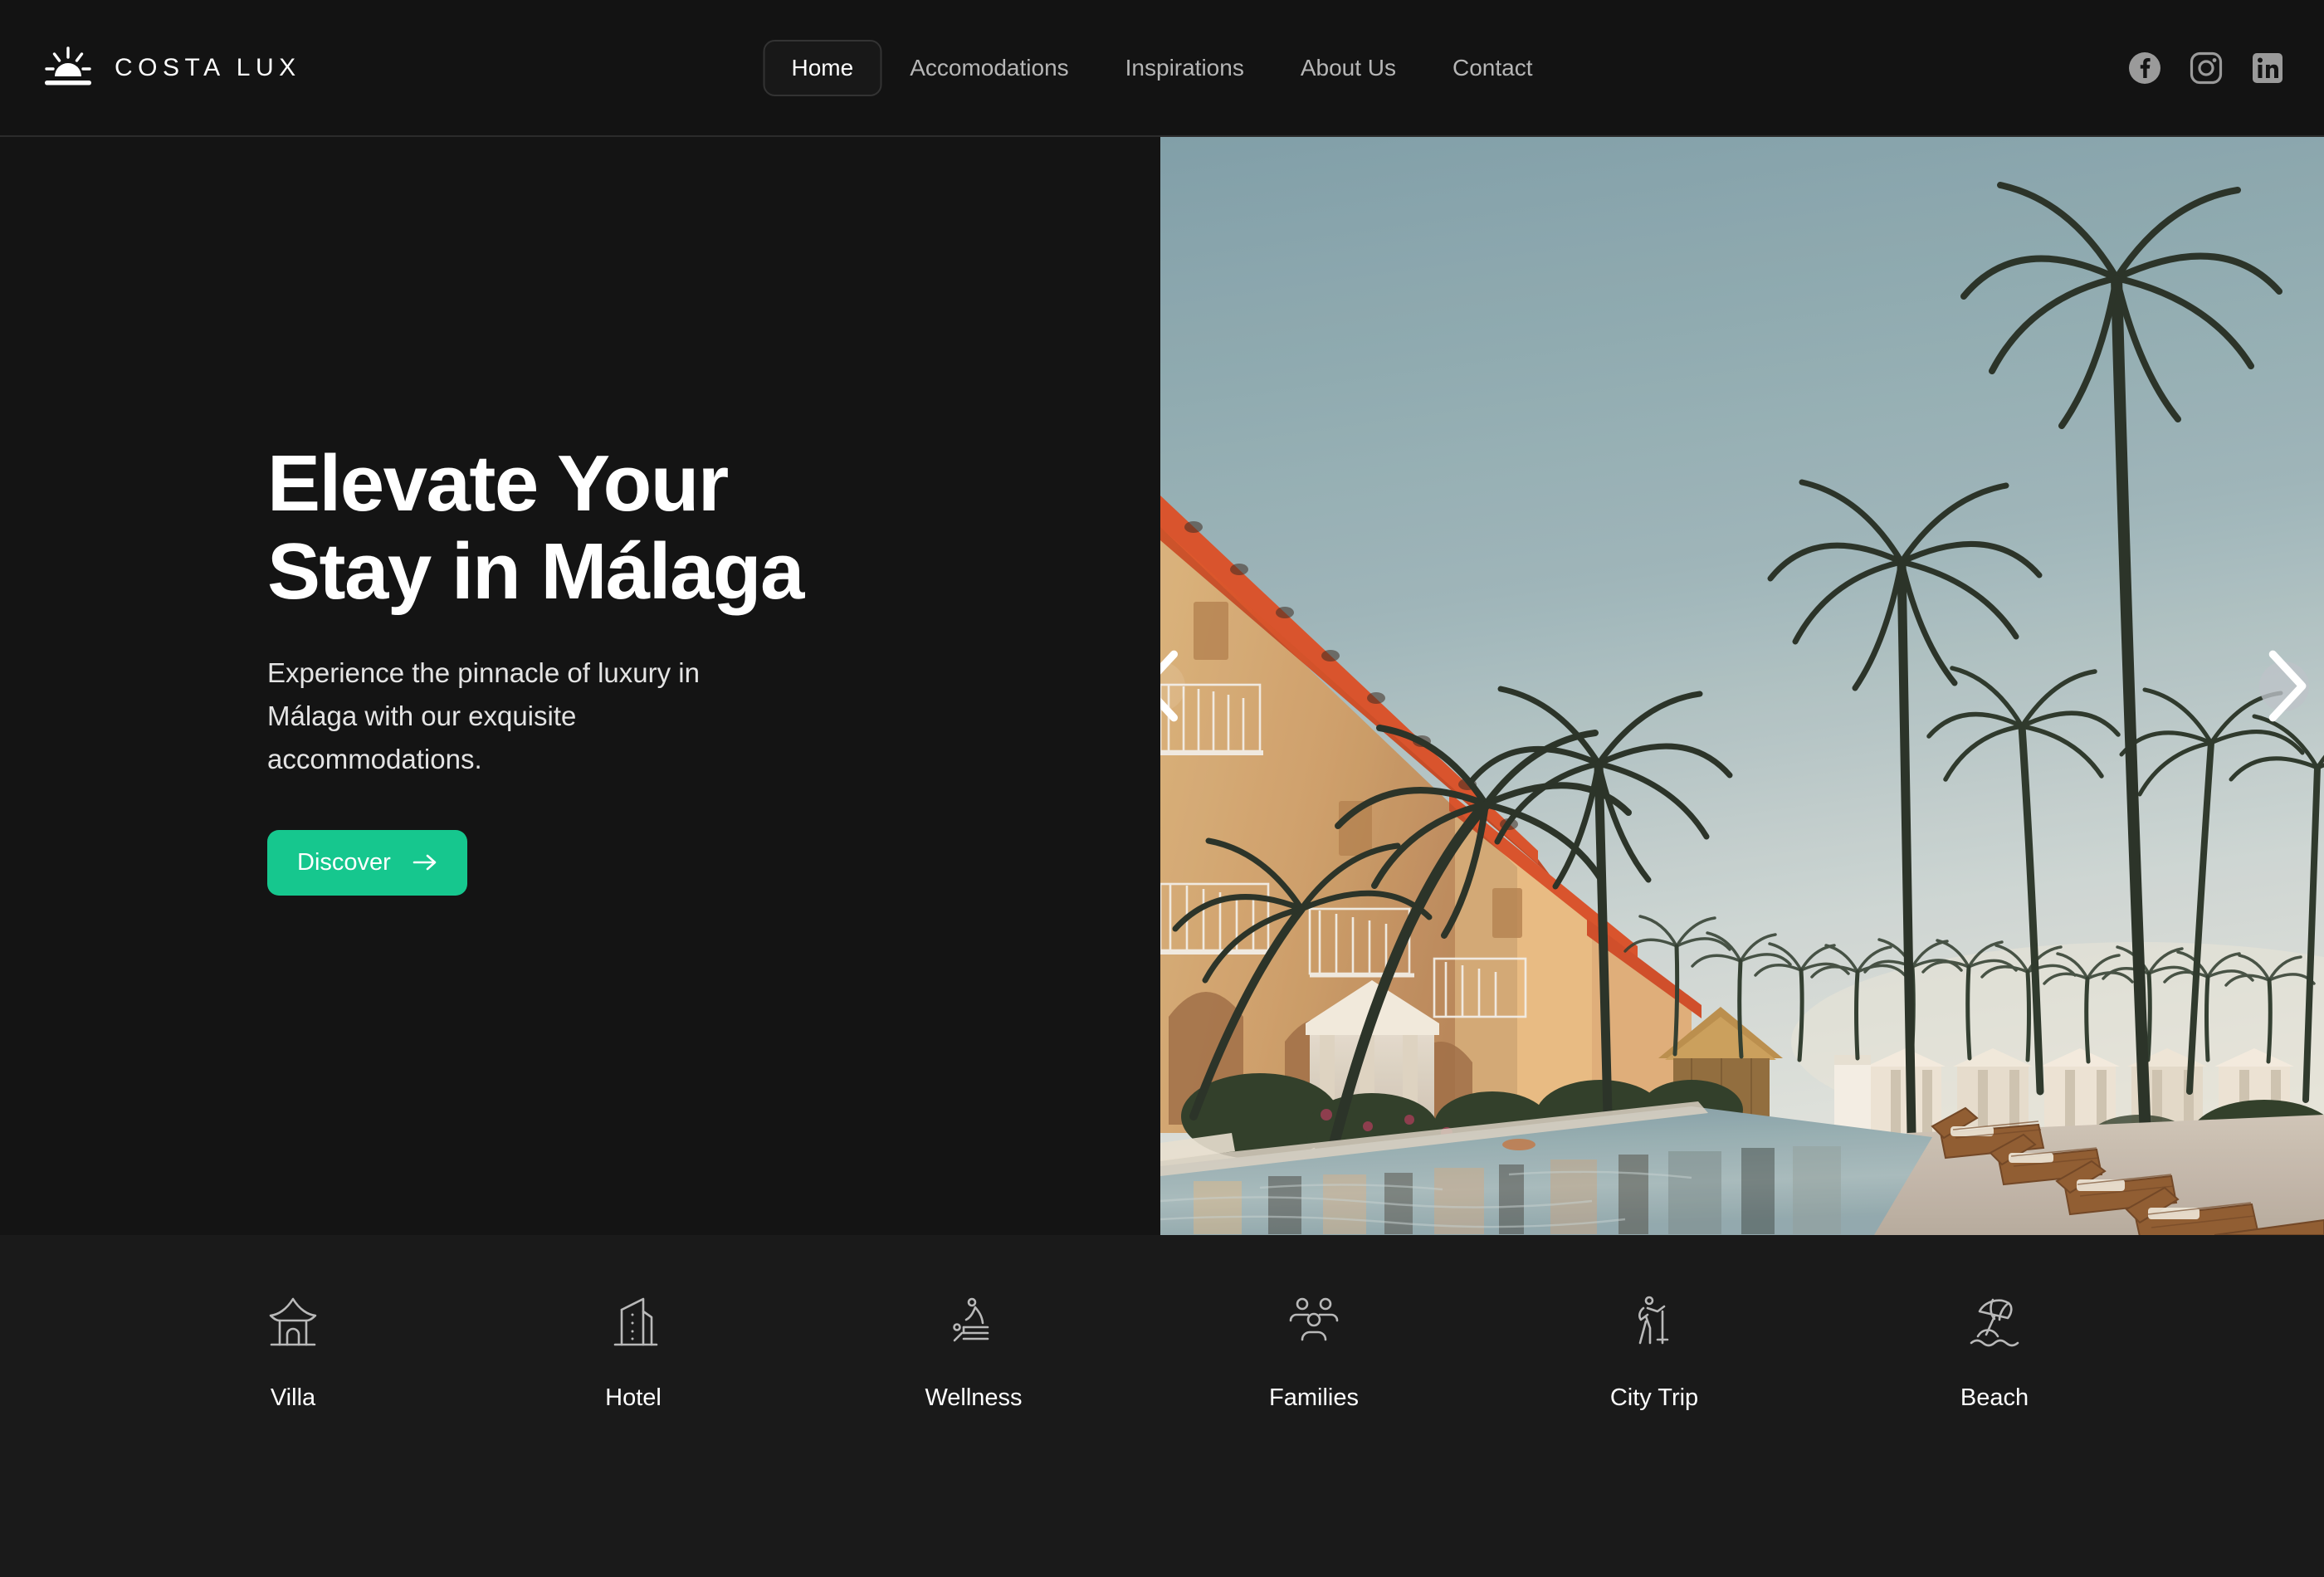 This screenshot has width=2324, height=1577. Describe the element at coordinates (633, 1351) in the screenshot. I see `category-hotel: Hotel` at that location.